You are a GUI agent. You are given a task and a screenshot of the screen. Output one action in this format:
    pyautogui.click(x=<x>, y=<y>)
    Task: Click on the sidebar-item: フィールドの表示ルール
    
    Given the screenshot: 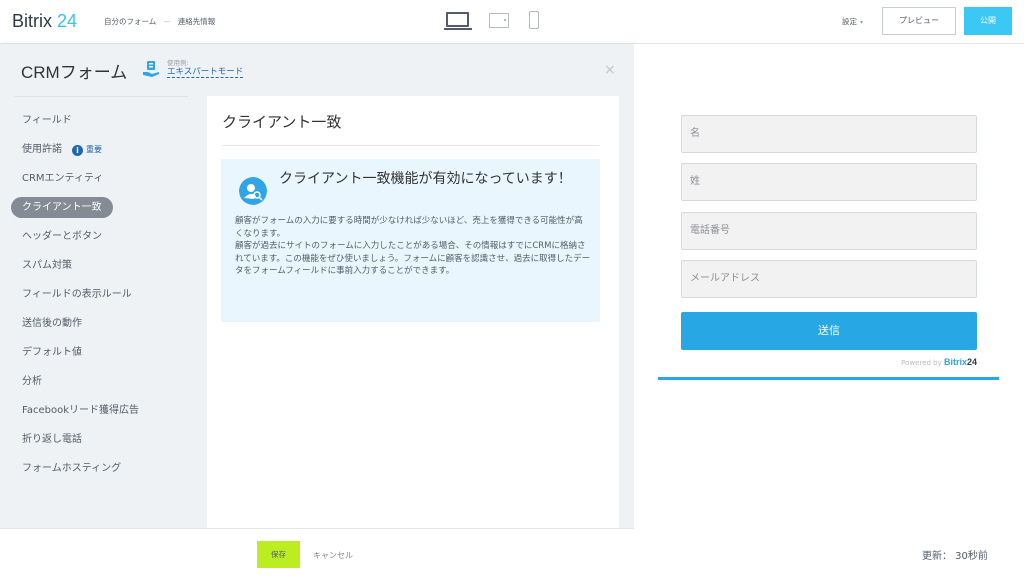 What is the action you would take?
    pyautogui.click(x=106, y=296)
    